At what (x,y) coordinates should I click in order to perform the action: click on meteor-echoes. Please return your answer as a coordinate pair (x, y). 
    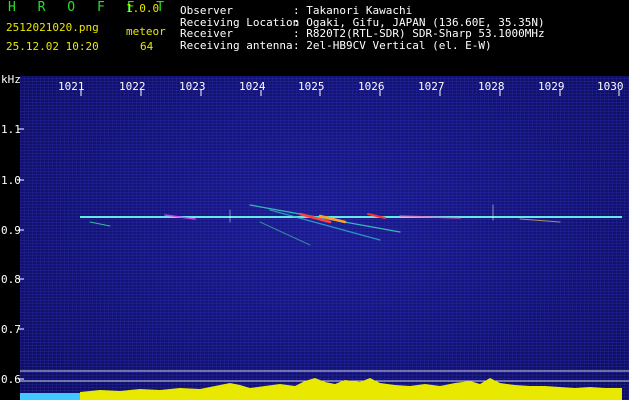
    Looking at the image, I should click on (325, 225).